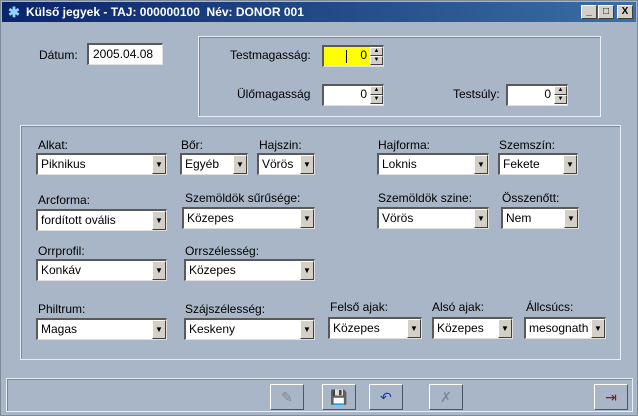  What do you see at coordinates (14, 12) in the screenshot?
I see `app-icon: ✱` at bounding box center [14, 12].